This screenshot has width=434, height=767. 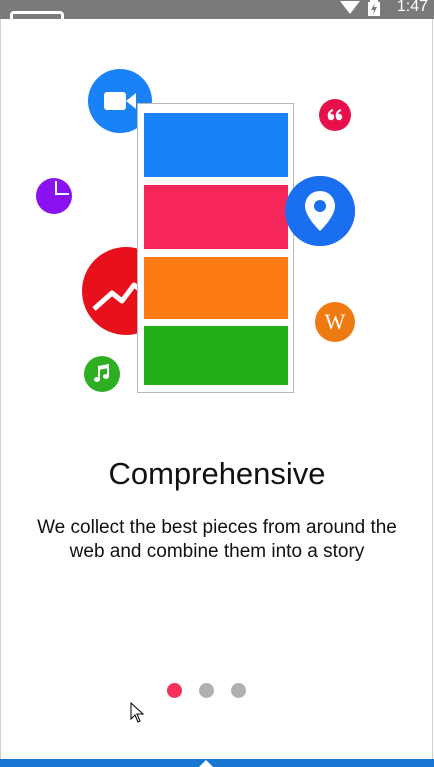 What do you see at coordinates (54, 196) in the screenshot?
I see `pie-chart-icon` at bounding box center [54, 196].